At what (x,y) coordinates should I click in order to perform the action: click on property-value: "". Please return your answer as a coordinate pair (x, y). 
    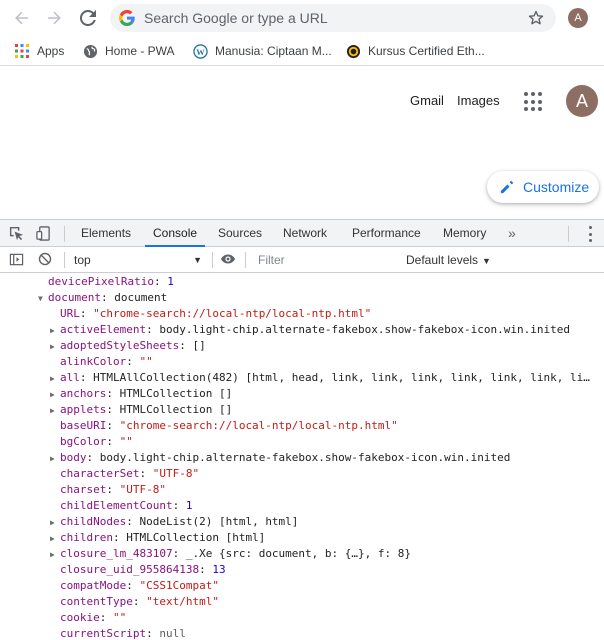
    Looking at the image, I should click on (120, 617).